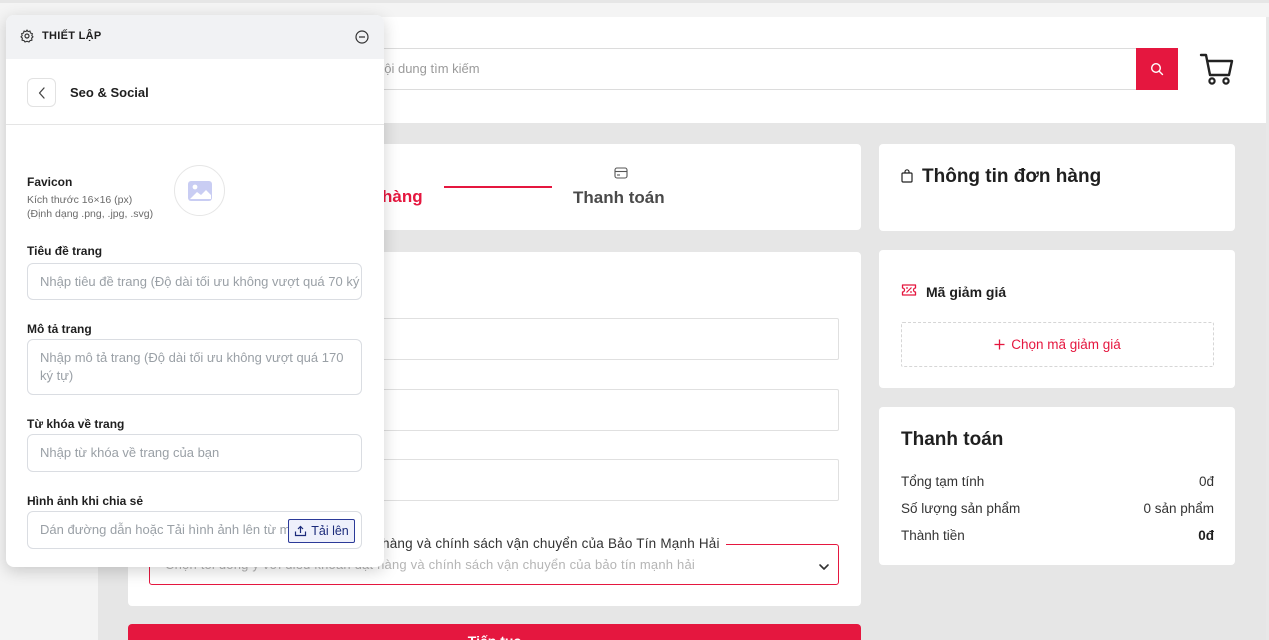 This screenshot has height=640, width=1269. I want to click on choose-discount-button: Chọn mã giảm giá, so click(1057, 344).